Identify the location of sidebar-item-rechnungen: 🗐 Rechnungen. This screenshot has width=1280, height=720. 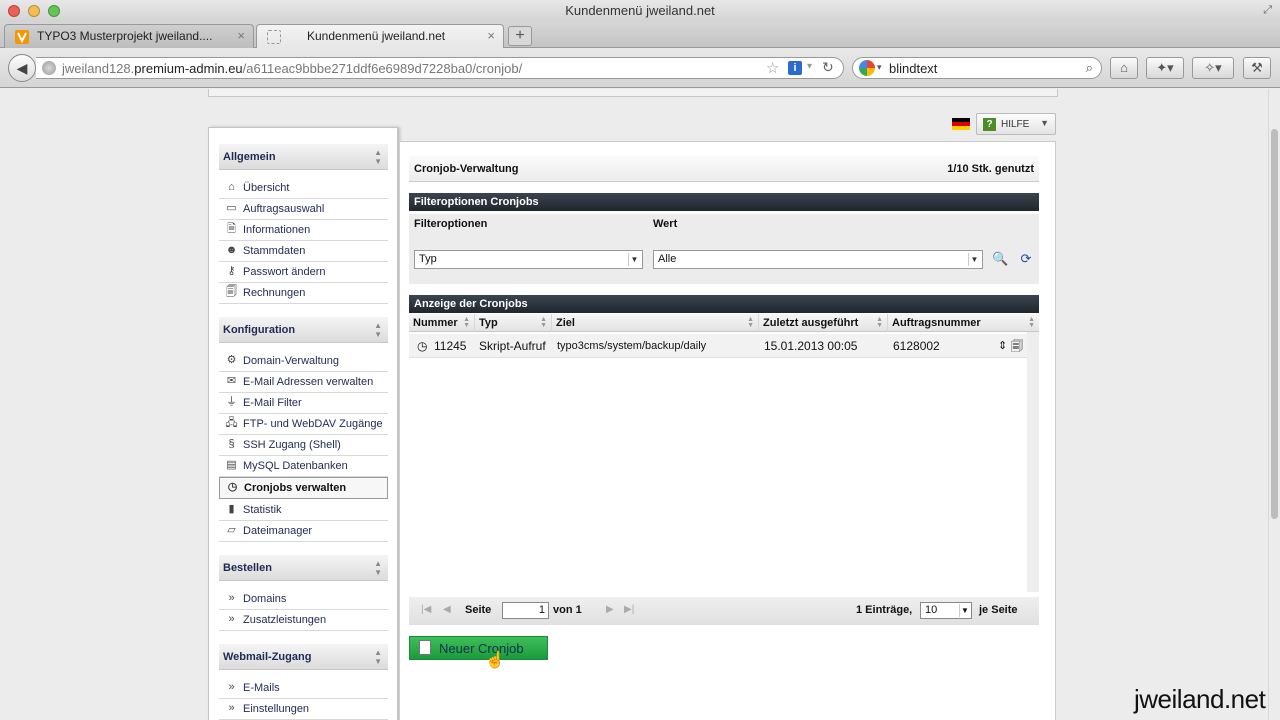
(303, 293).